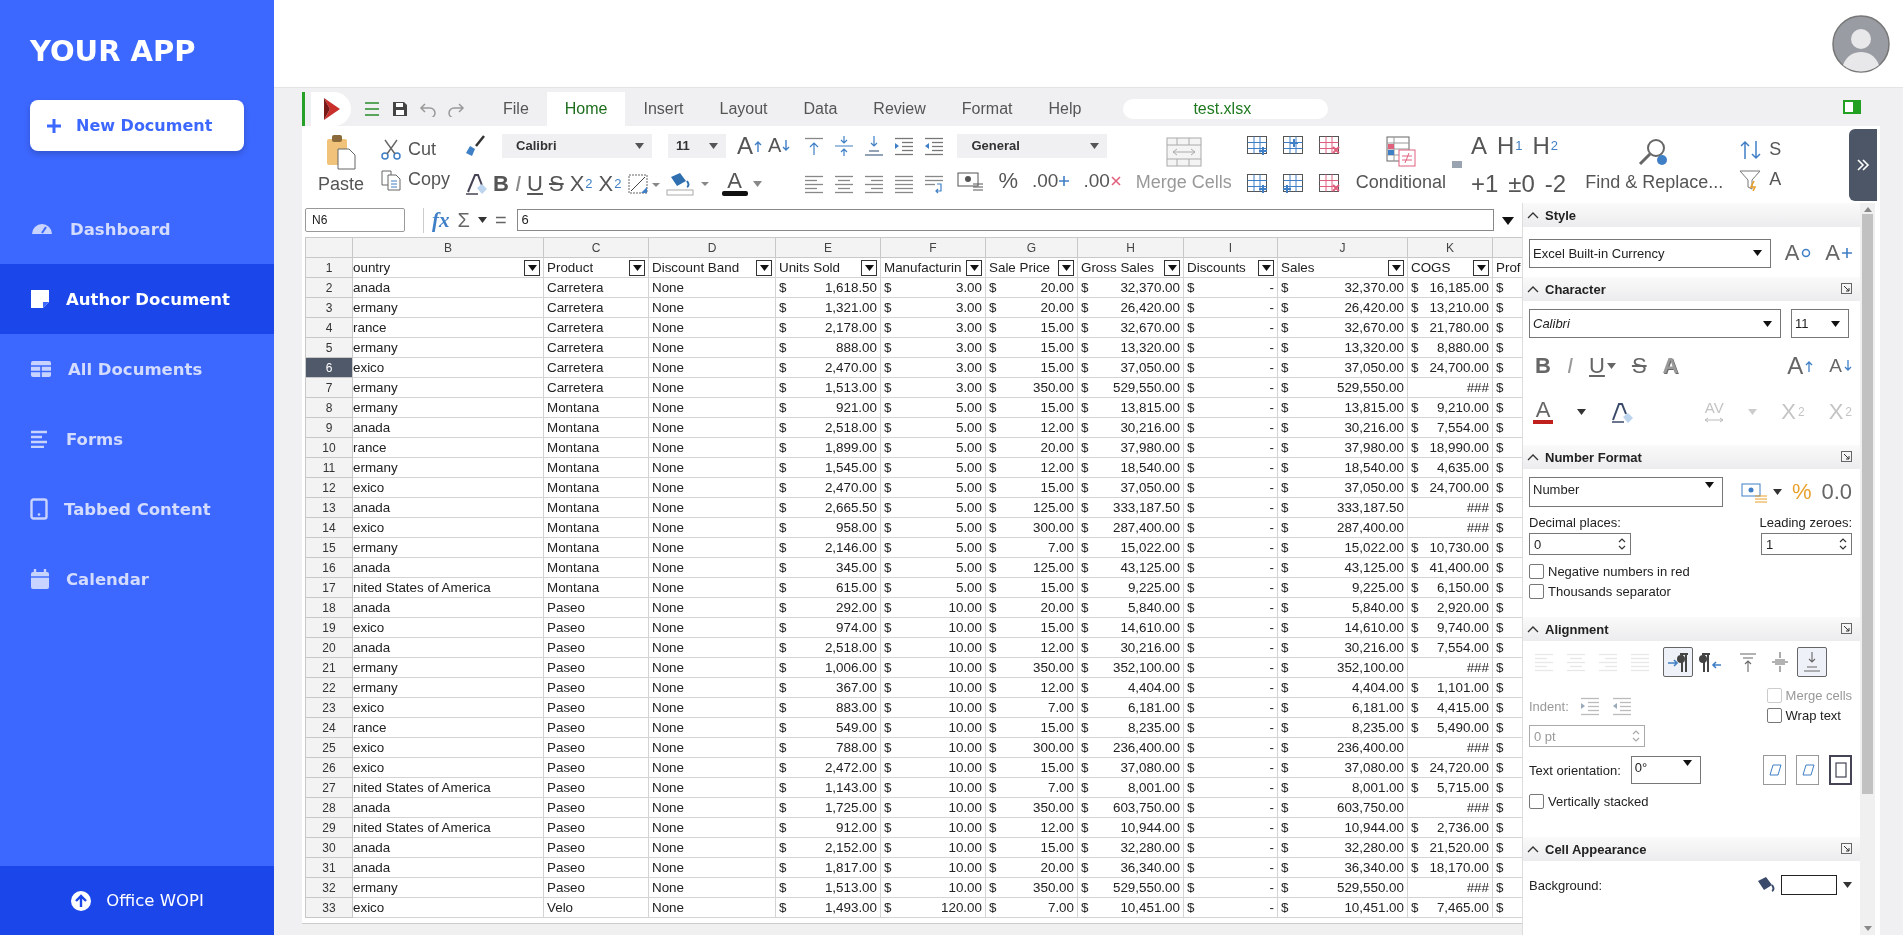 The image size is (1903, 935). Describe the element at coordinates (1521, 183) in the screenshot. I see `outline-level-button: ±0` at that location.